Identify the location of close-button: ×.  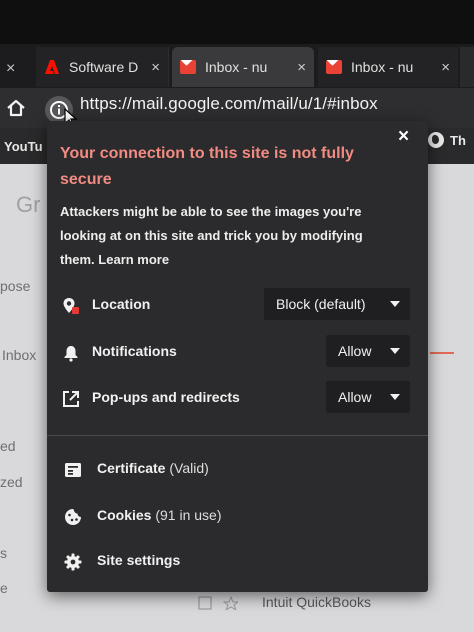
(403, 137).